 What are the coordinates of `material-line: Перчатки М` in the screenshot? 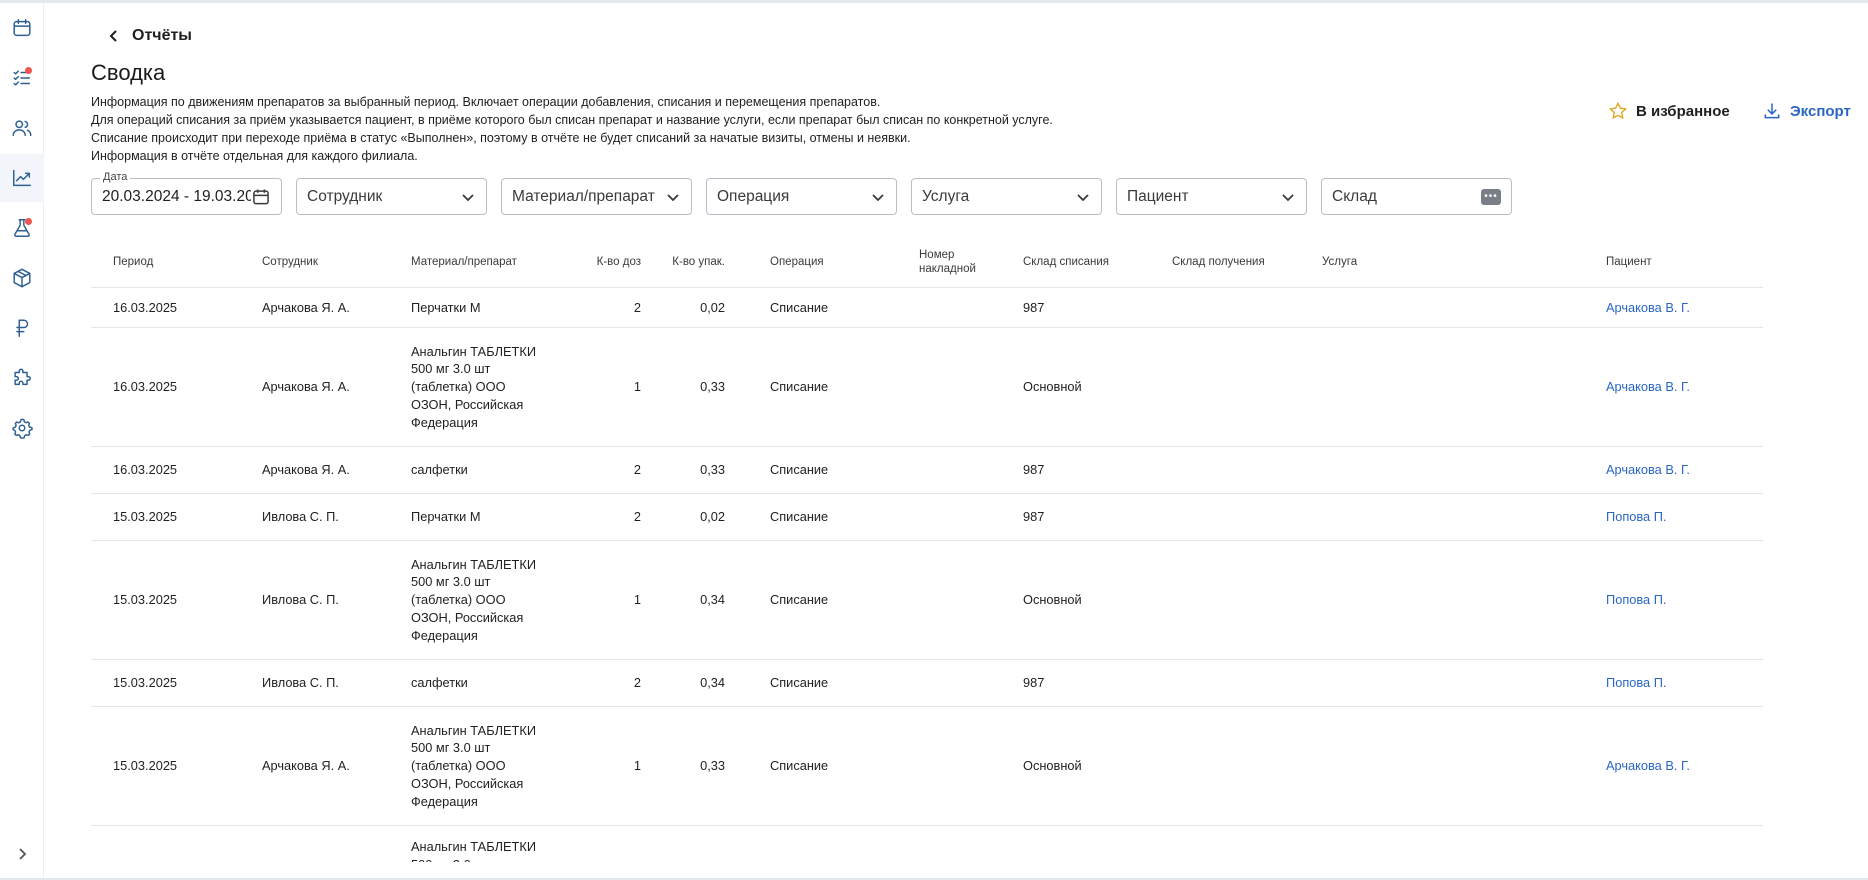 It's located at (446, 517).